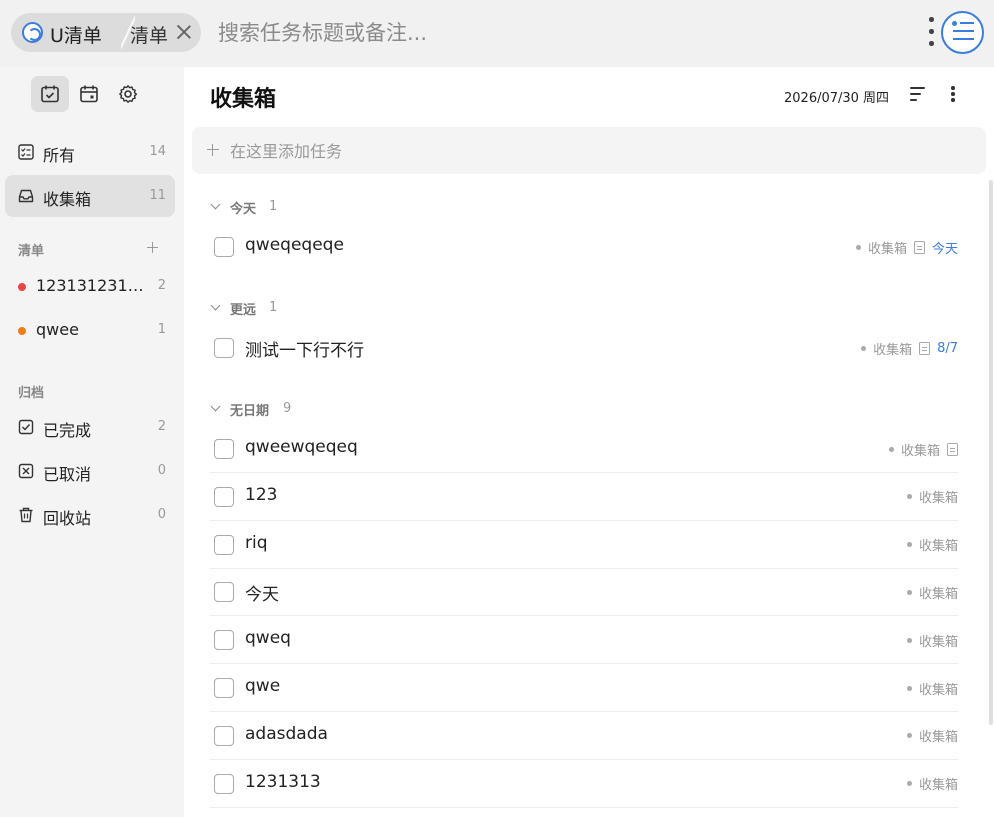 This screenshot has height=817, width=994. Describe the element at coordinates (157, 151) in the screenshot. I see `sidebar-item-count: 14` at that location.